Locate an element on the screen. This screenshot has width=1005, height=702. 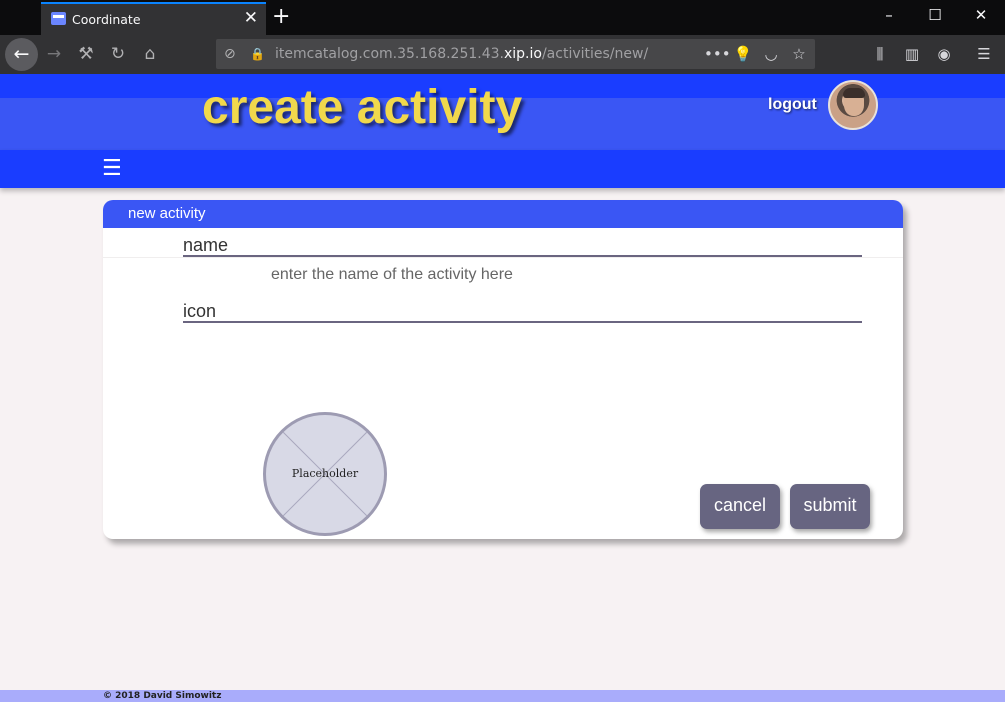
library-icon: ⫼ is located at coordinates (880, 54).